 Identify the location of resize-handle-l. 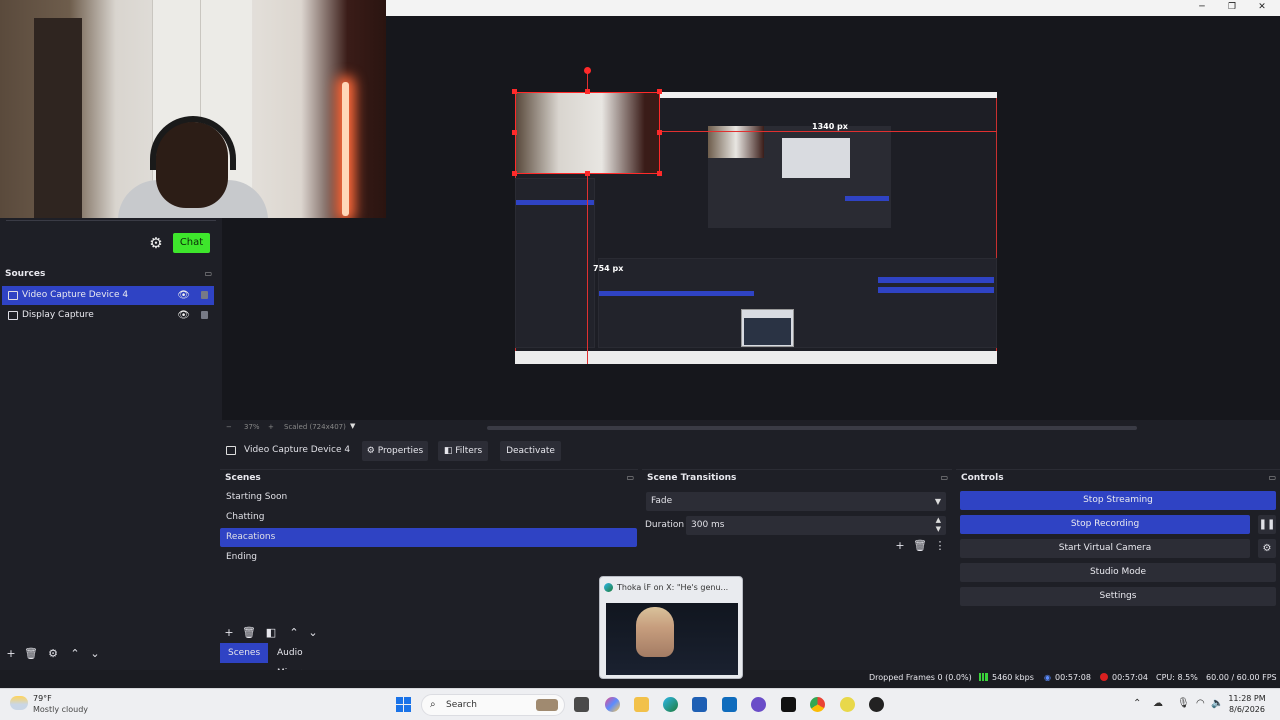
(514, 132).